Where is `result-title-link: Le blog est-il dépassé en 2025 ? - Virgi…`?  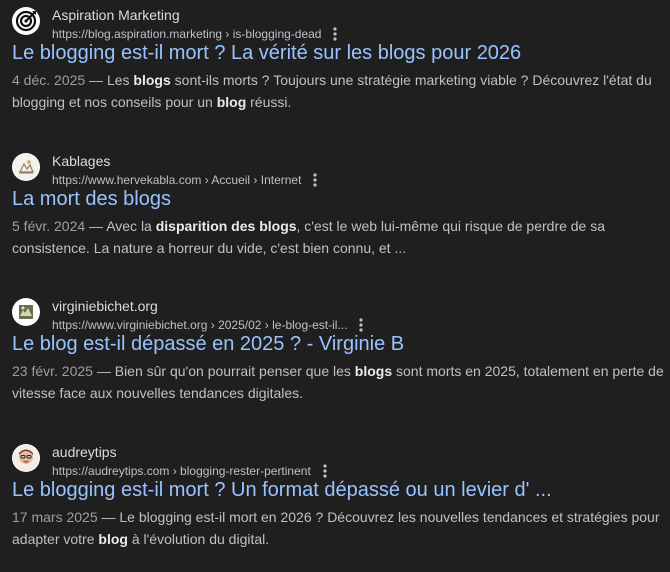
result-title-link: Le blog est-il dépassé en 2025 ? - Virgi… is located at coordinates (340, 344).